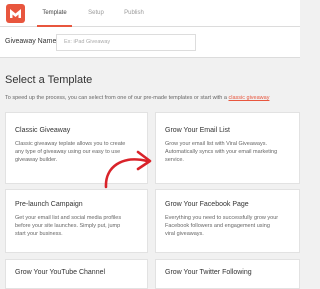 The image size is (320, 289). Describe the element at coordinates (60, 272) in the screenshot. I see `template-card-title: Grow Your YouTube Channel` at that location.